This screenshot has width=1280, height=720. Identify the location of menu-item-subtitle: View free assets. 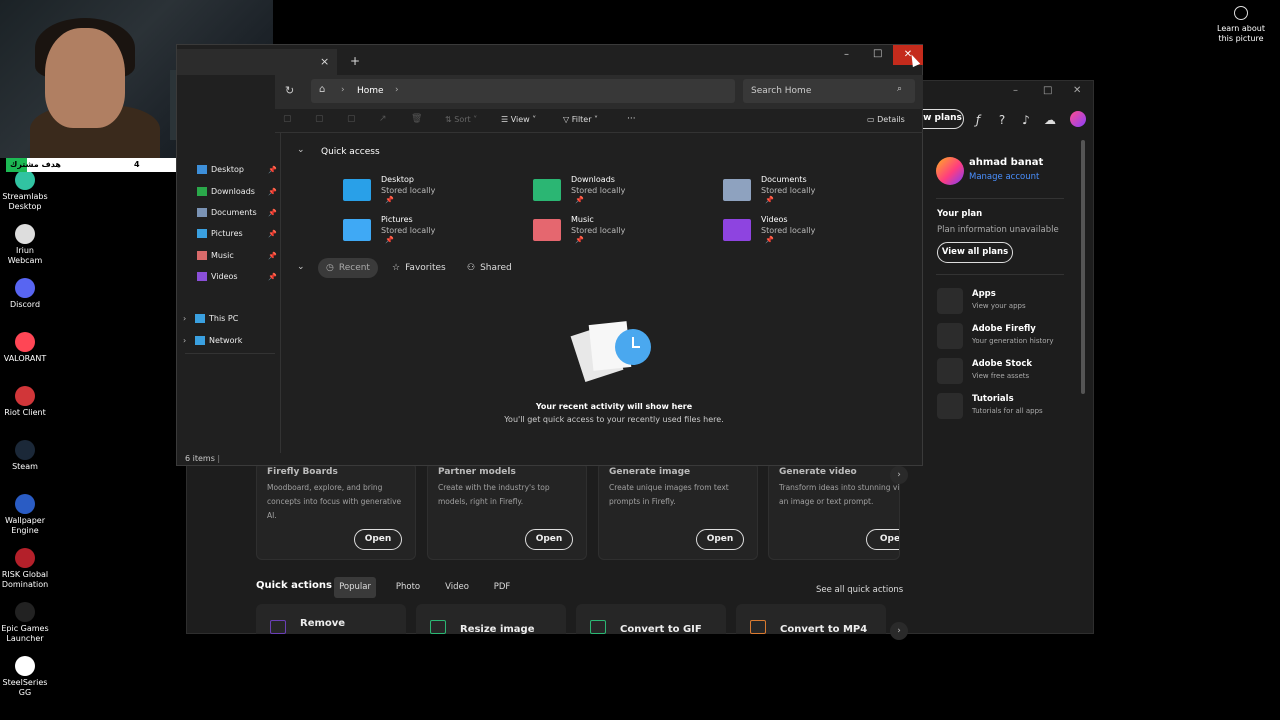
(1001, 376).